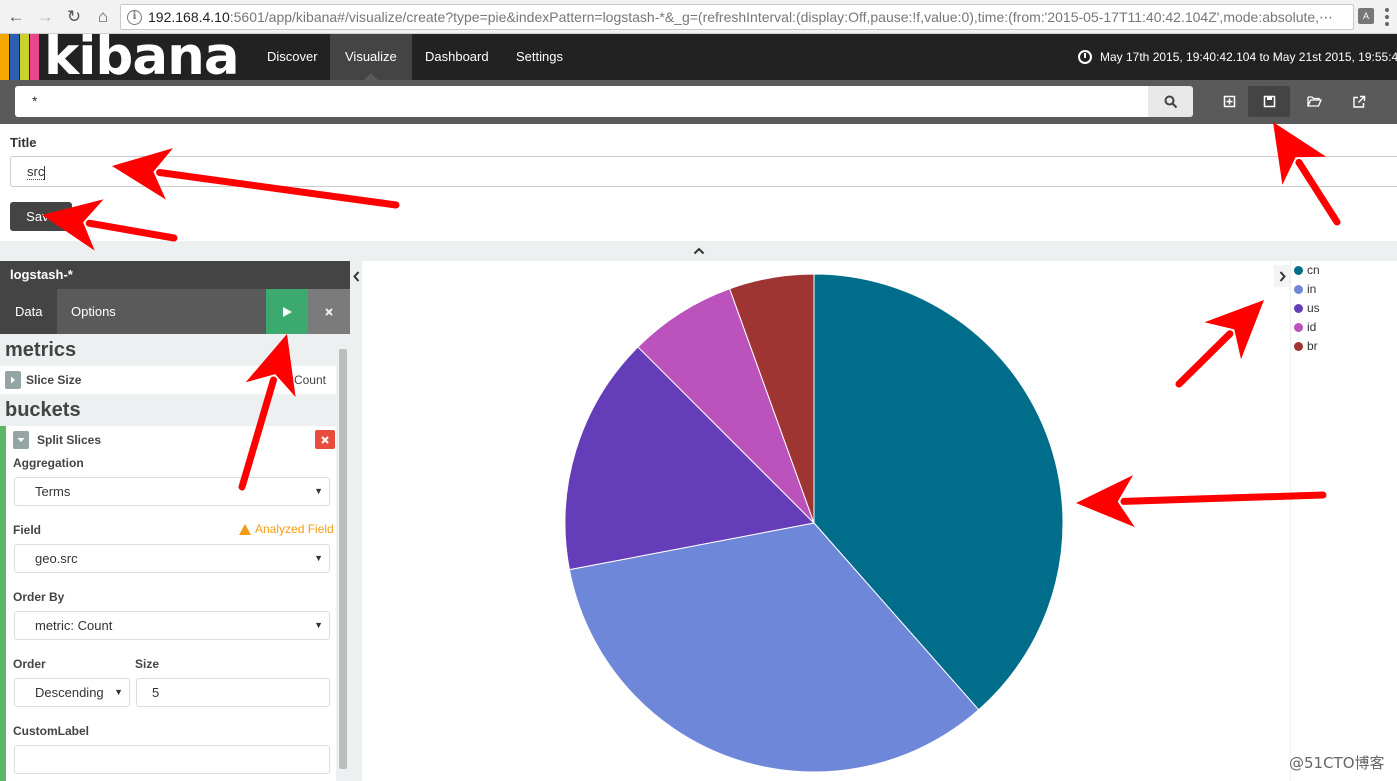 The image size is (1397, 781). I want to click on chevron-right-icon, so click(1282, 276).